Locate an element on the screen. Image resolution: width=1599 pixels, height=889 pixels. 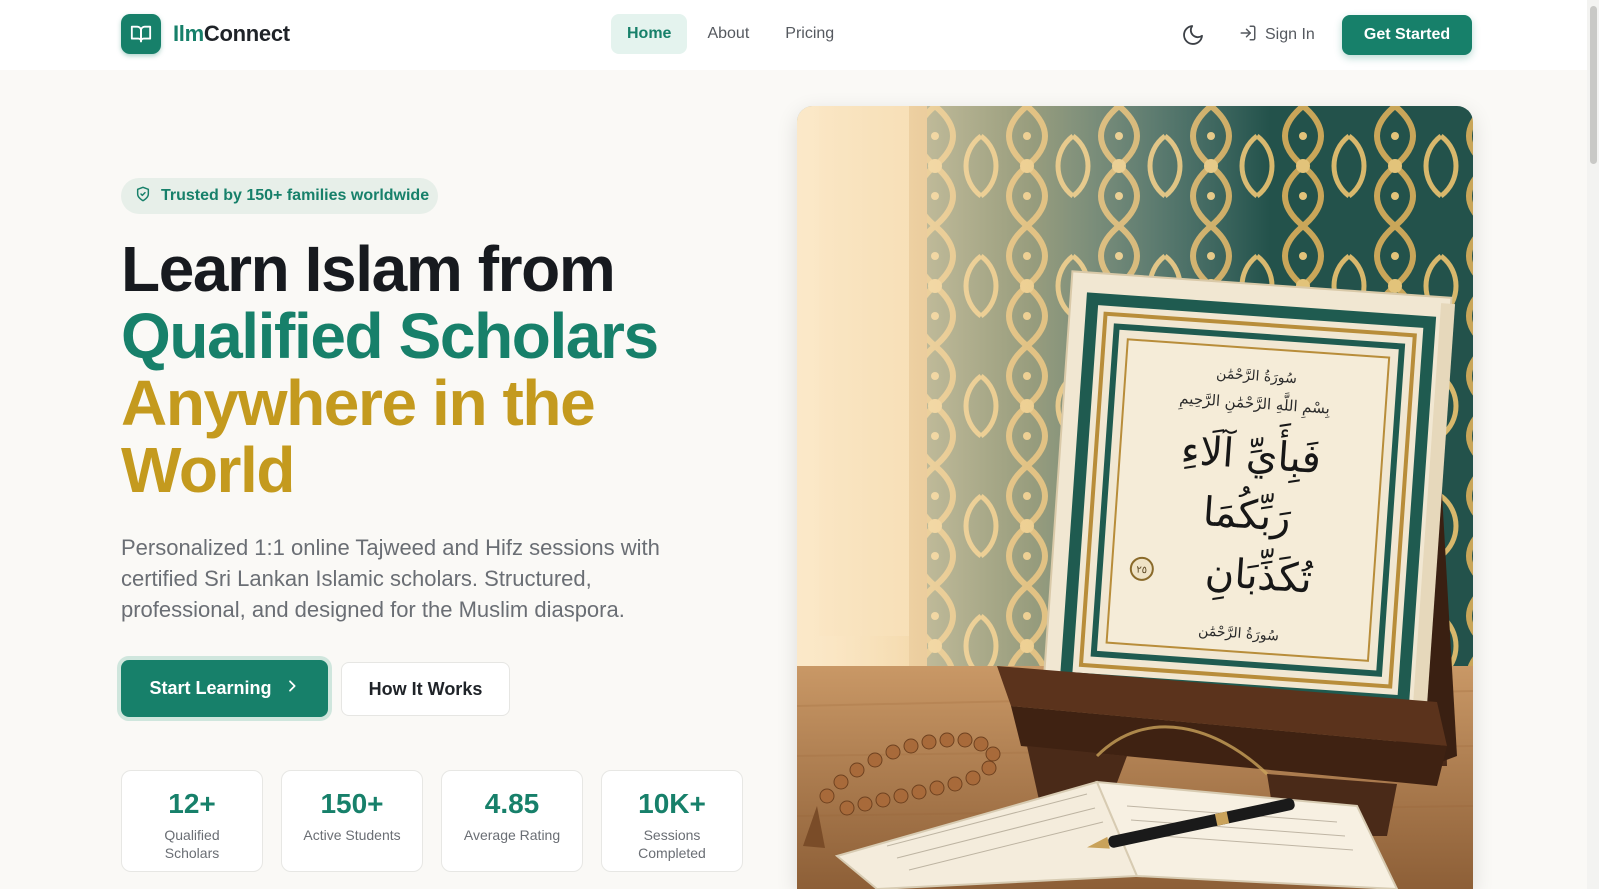
trust-badge: Trusted by 150+ families worldwide is located at coordinates (279, 196).